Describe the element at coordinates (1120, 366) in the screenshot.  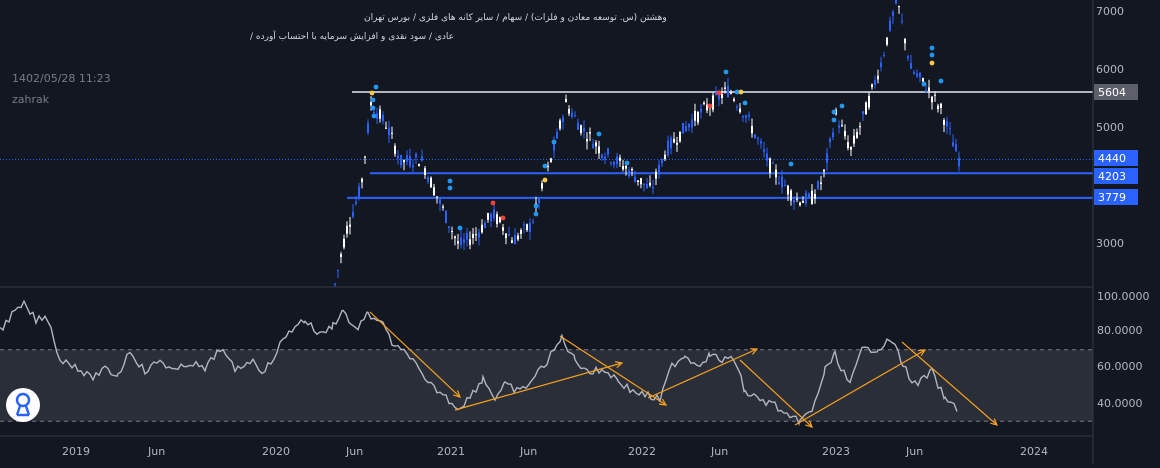
I see `indicator-tick: 60.0000` at that location.